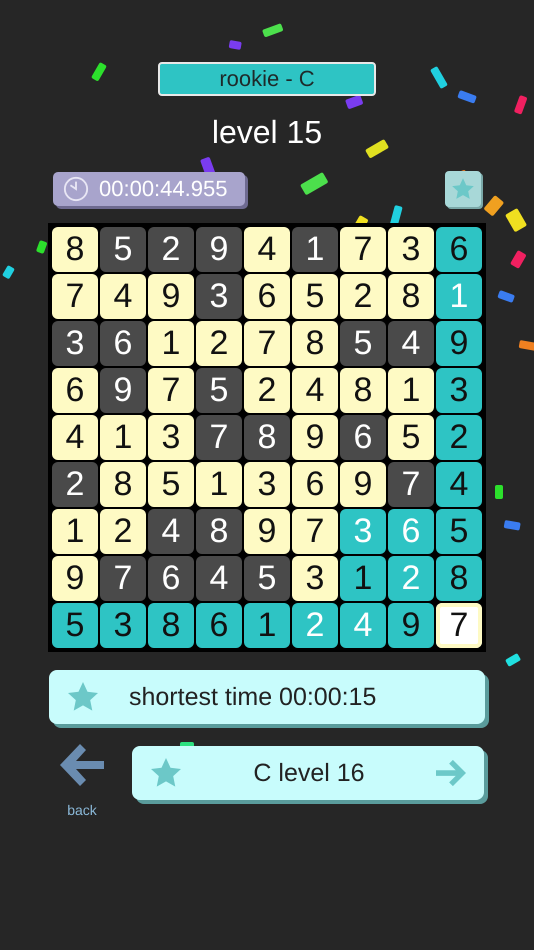 This screenshot has height=950, width=534. What do you see at coordinates (267, 79) in the screenshot?
I see `difficulty-label: rookie - C` at bounding box center [267, 79].